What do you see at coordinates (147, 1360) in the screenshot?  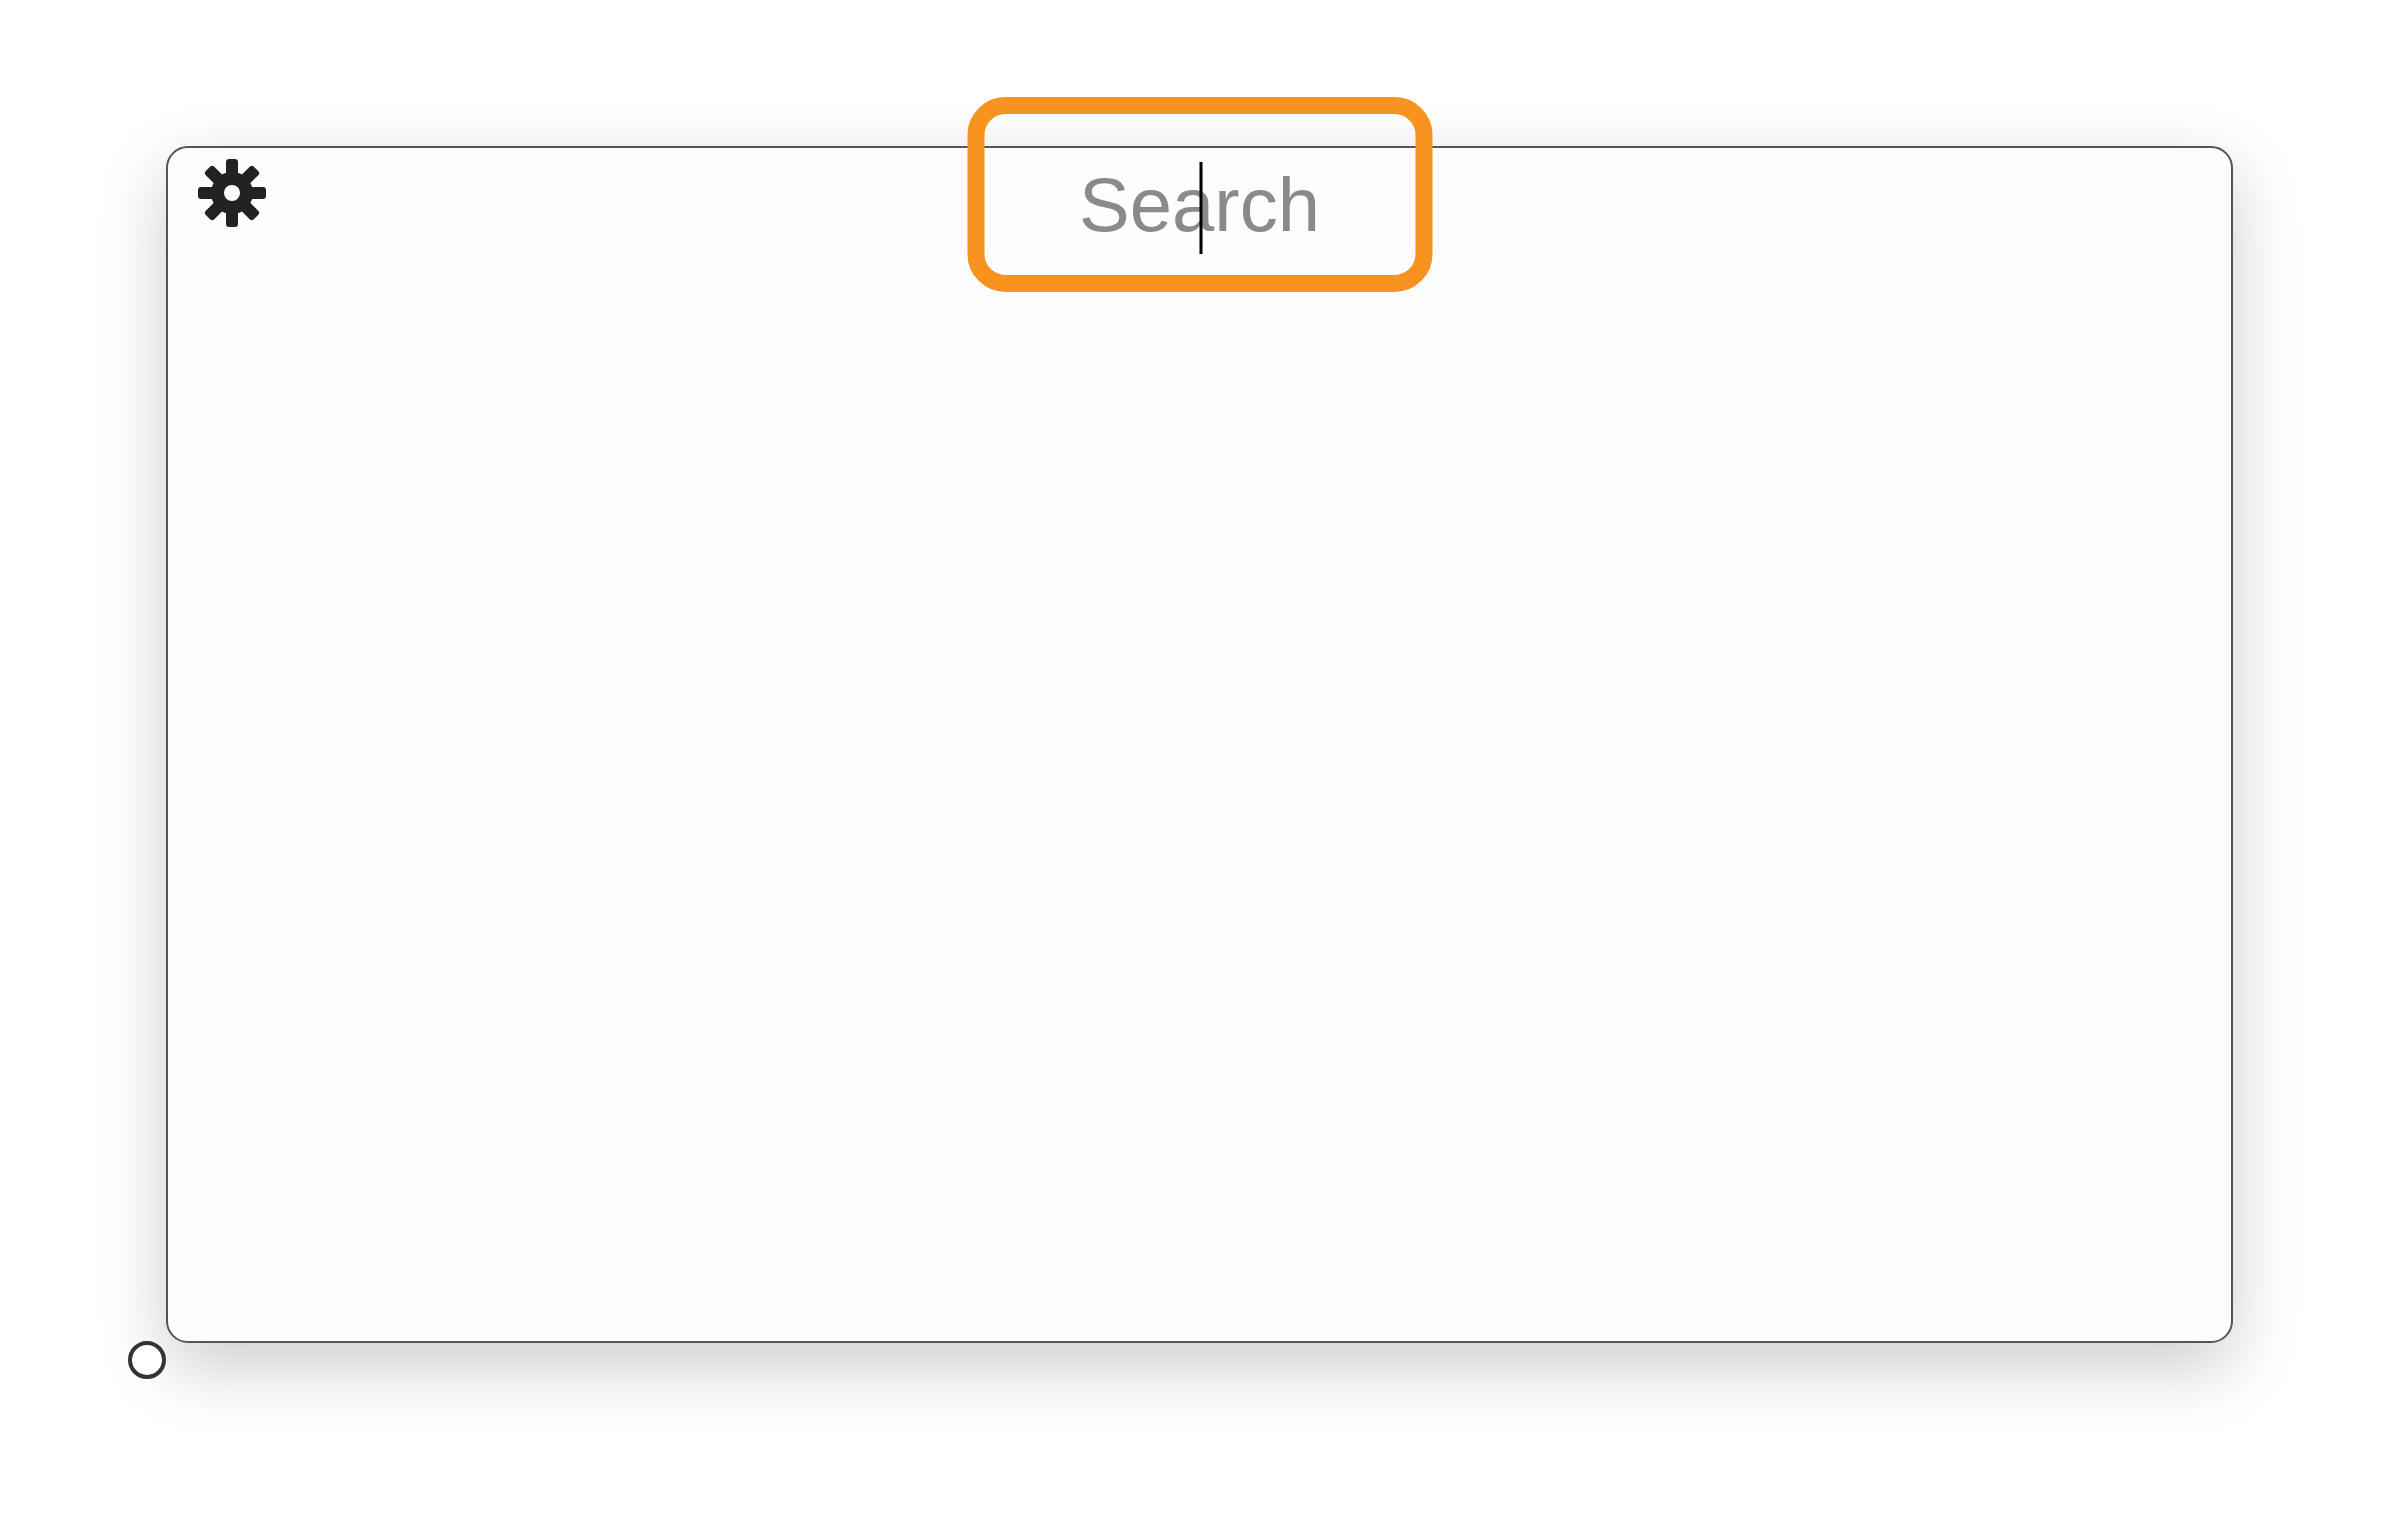 I see `ring-icon` at bounding box center [147, 1360].